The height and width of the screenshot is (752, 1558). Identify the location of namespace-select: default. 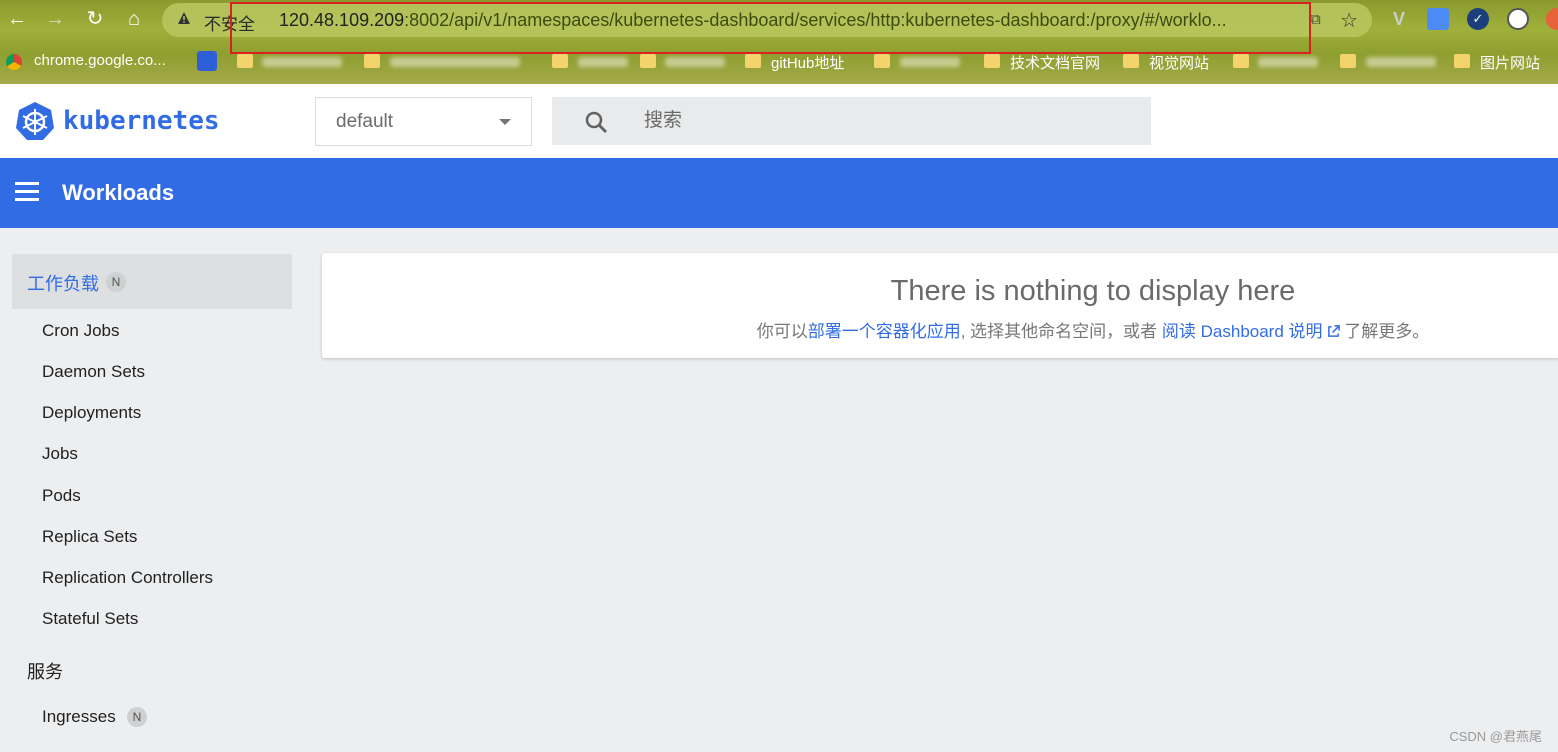
(423, 121).